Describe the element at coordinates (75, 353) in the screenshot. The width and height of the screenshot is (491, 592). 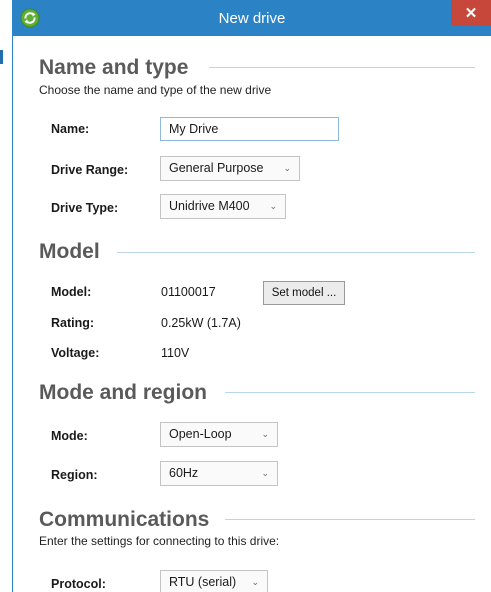
I see `voltage-label: Voltage:` at that location.